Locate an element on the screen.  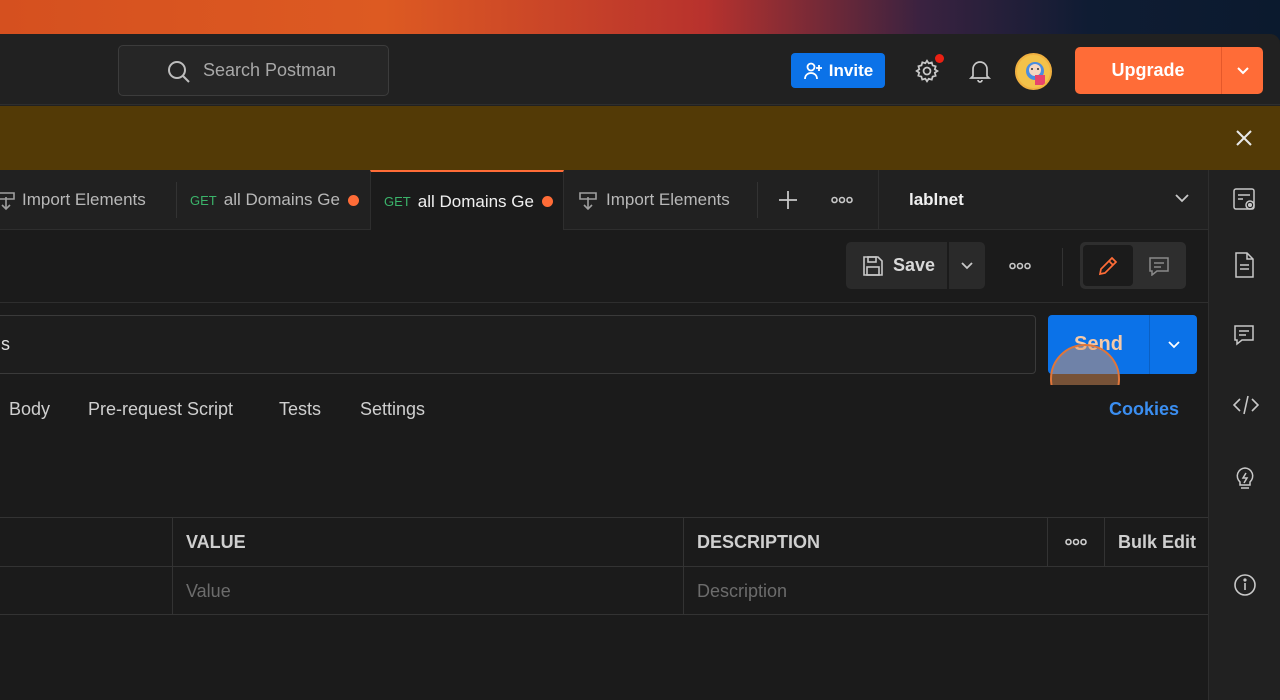
url-row: ns Send is located at coordinates (604, 344).